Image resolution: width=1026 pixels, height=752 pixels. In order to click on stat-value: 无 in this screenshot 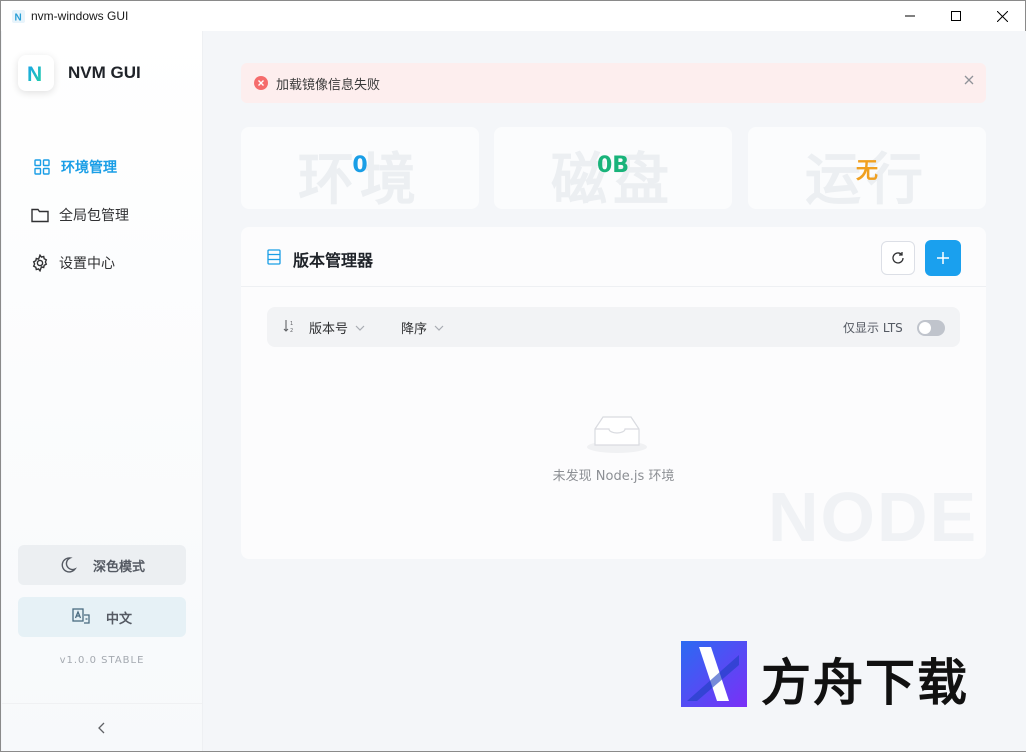, I will do `click(866, 171)`.